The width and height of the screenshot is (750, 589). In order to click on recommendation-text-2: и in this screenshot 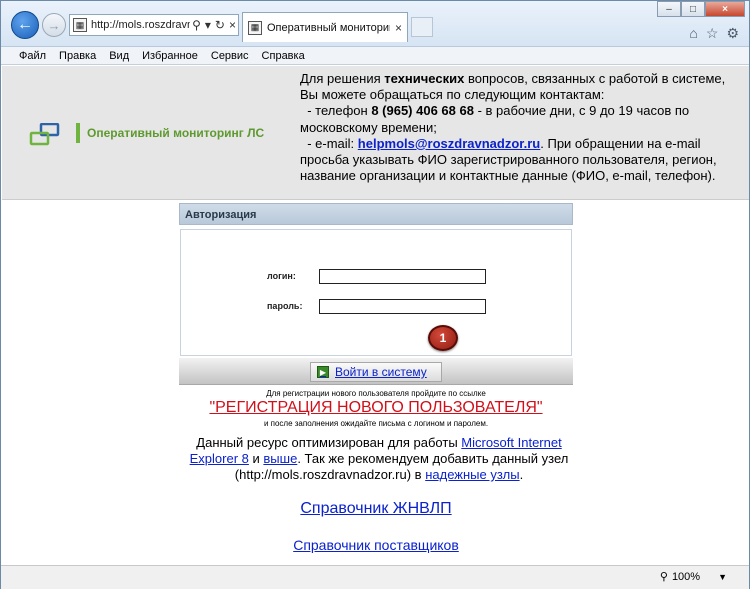, I will do `click(256, 458)`.